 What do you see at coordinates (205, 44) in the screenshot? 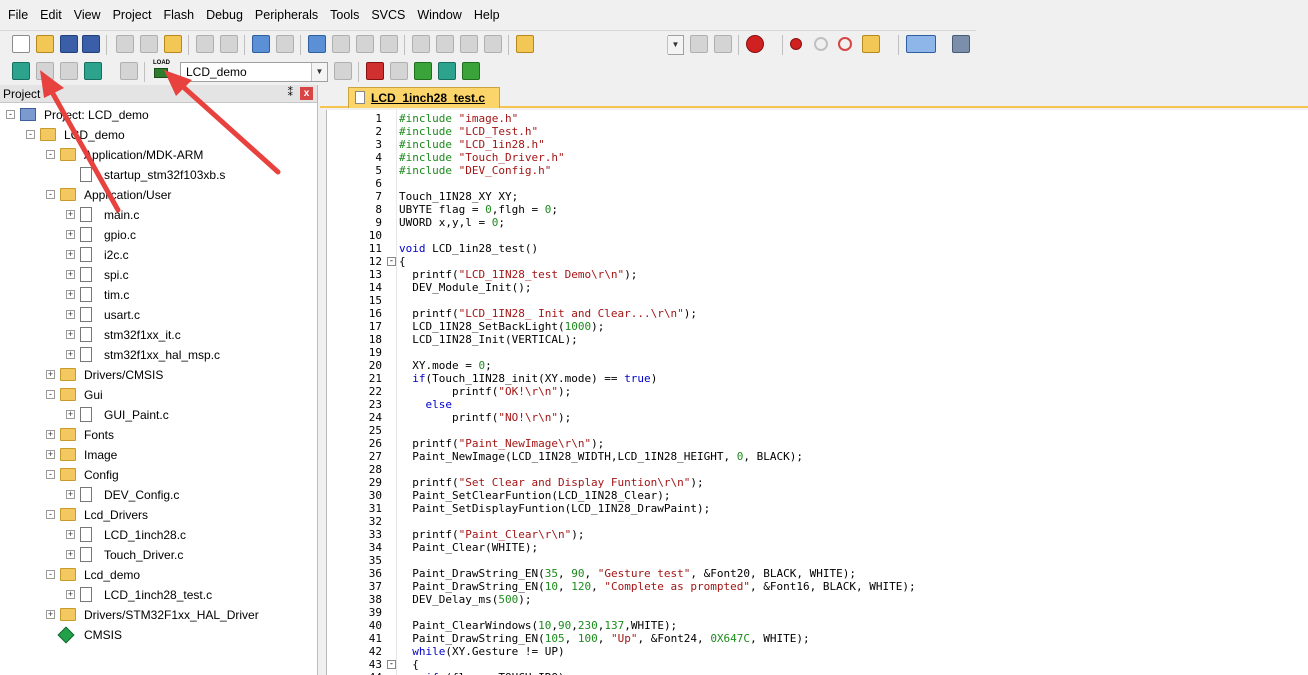
I see `undo-icon` at bounding box center [205, 44].